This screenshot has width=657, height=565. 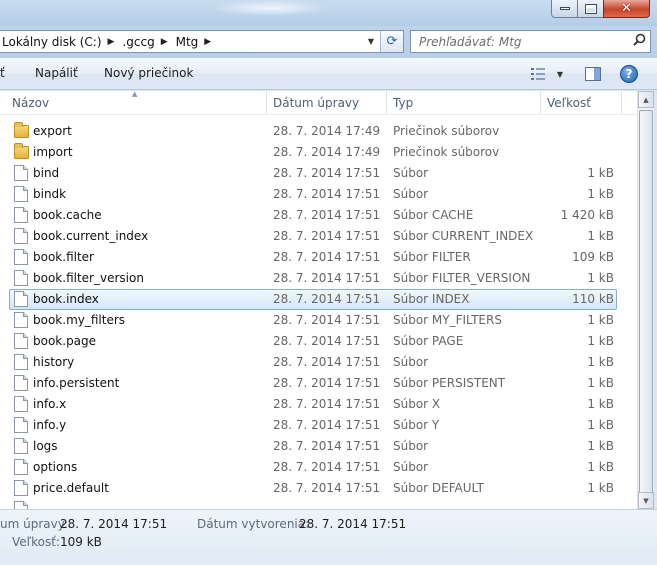 What do you see at coordinates (593, 257) in the screenshot?
I see `file-size: 109 kB` at bounding box center [593, 257].